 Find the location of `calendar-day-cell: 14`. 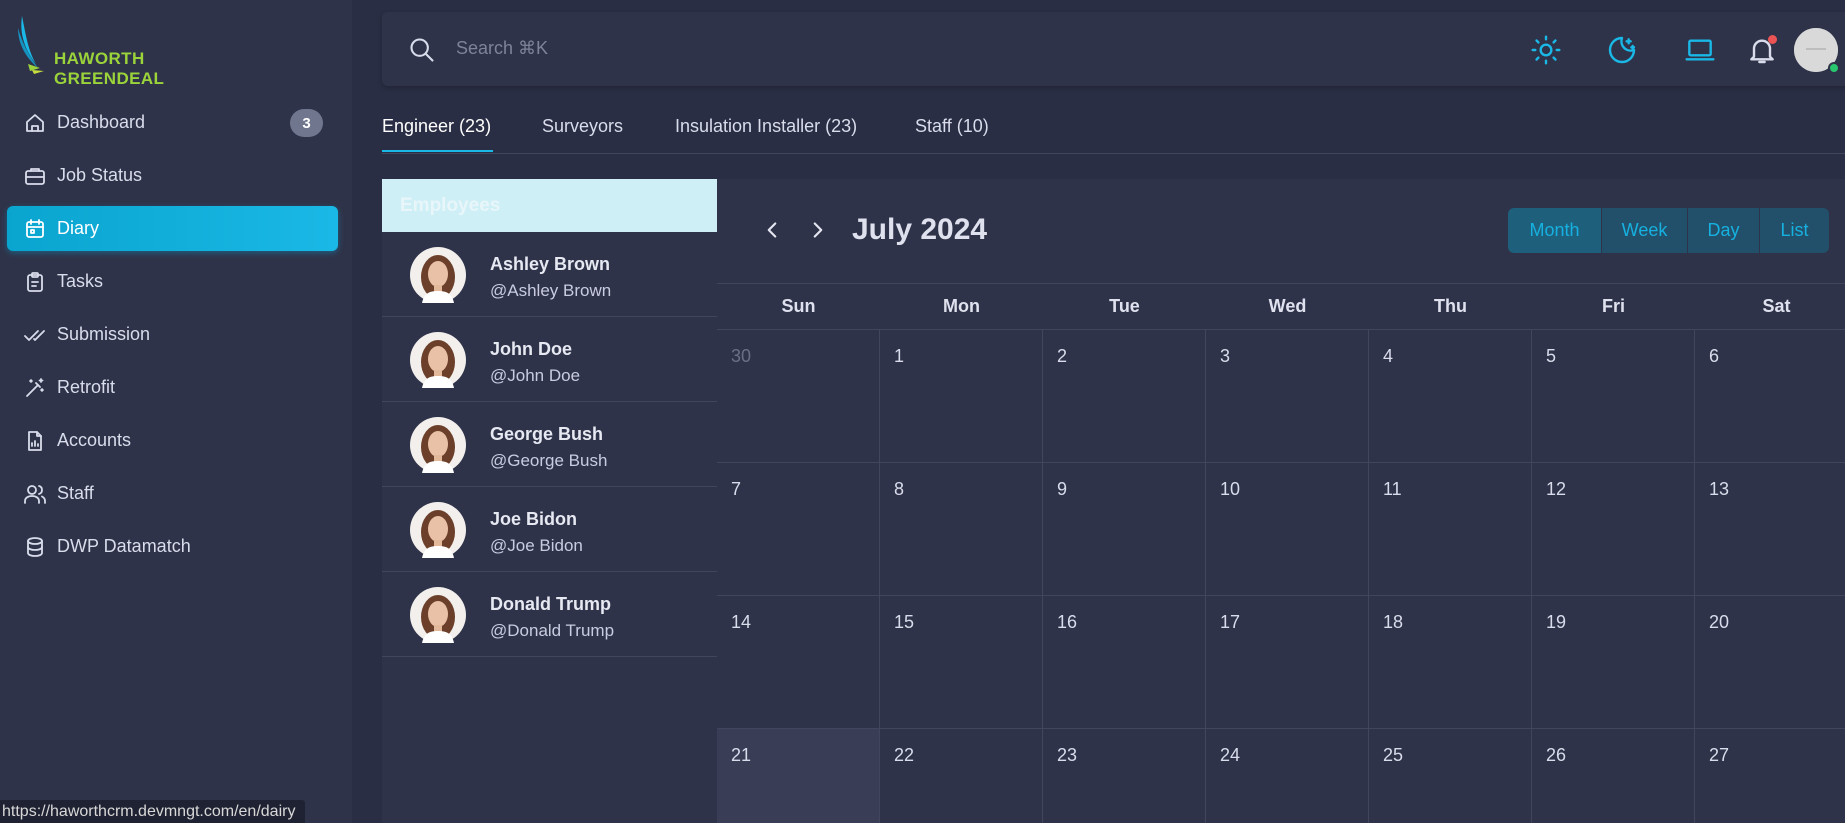

calendar-day-cell: 14 is located at coordinates (798, 662).